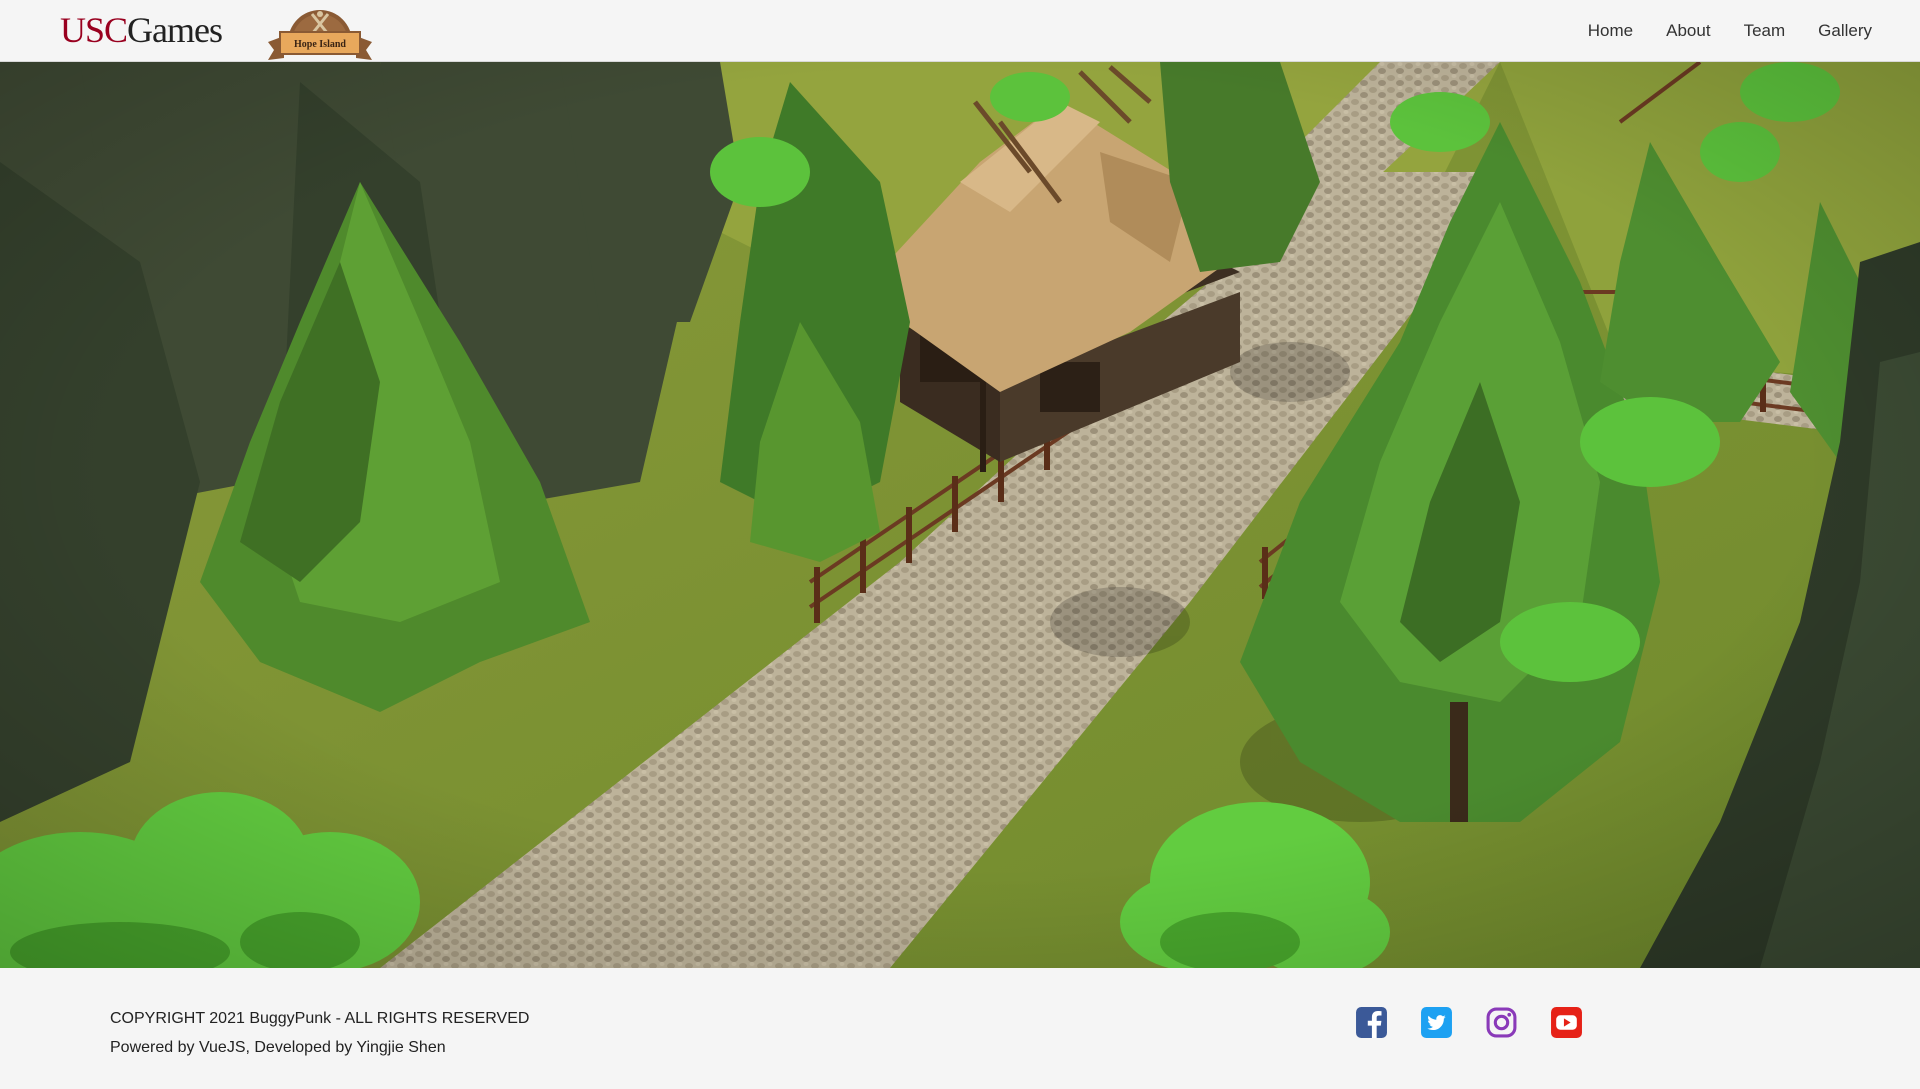 This screenshot has width=1920, height=1089. Describe the element at coordinates (320, 31) in the screenshot. I see `hope-island-logo: Hope Island` at that location.